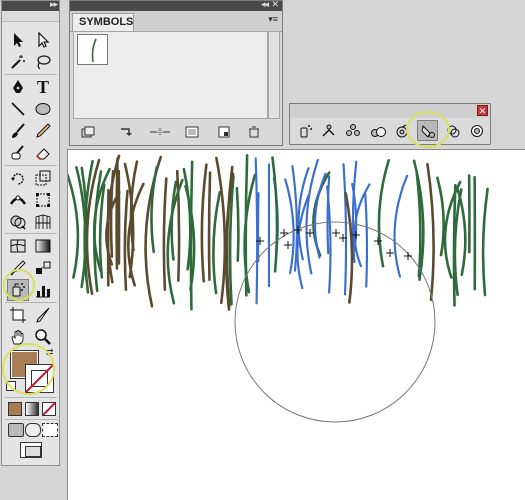 The height and width of the screenshot is (500, 525). I want to click on perspective-grid-tool, so click(43, 222).